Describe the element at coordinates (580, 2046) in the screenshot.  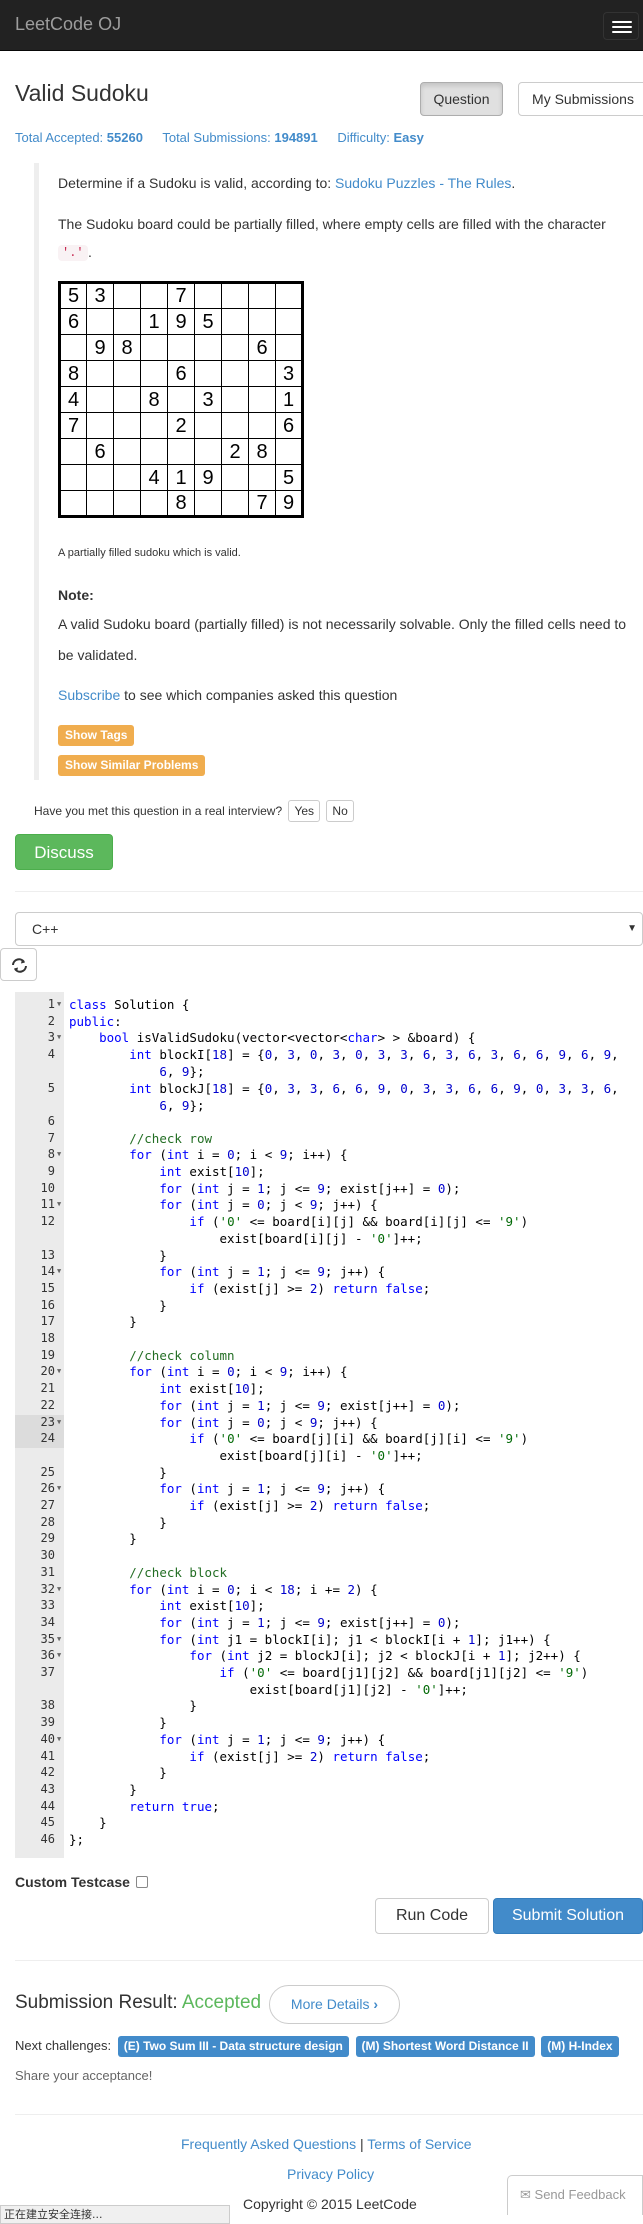
I see `next-challenge-link: (M) H-Index` at that location.